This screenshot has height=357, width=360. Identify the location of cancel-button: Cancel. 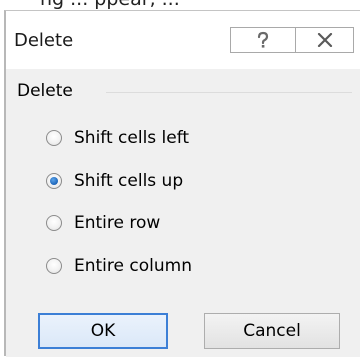
(272, 331).